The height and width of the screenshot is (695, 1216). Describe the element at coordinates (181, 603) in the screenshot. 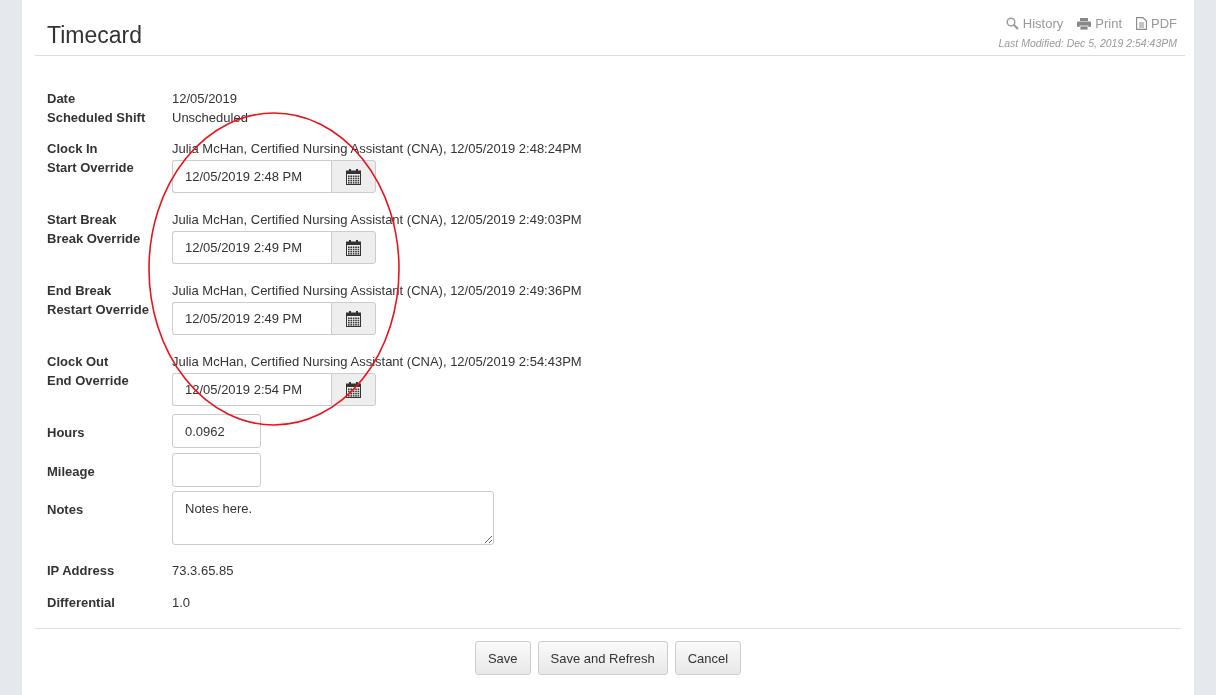

I see `field-value: 1.0` at that location.